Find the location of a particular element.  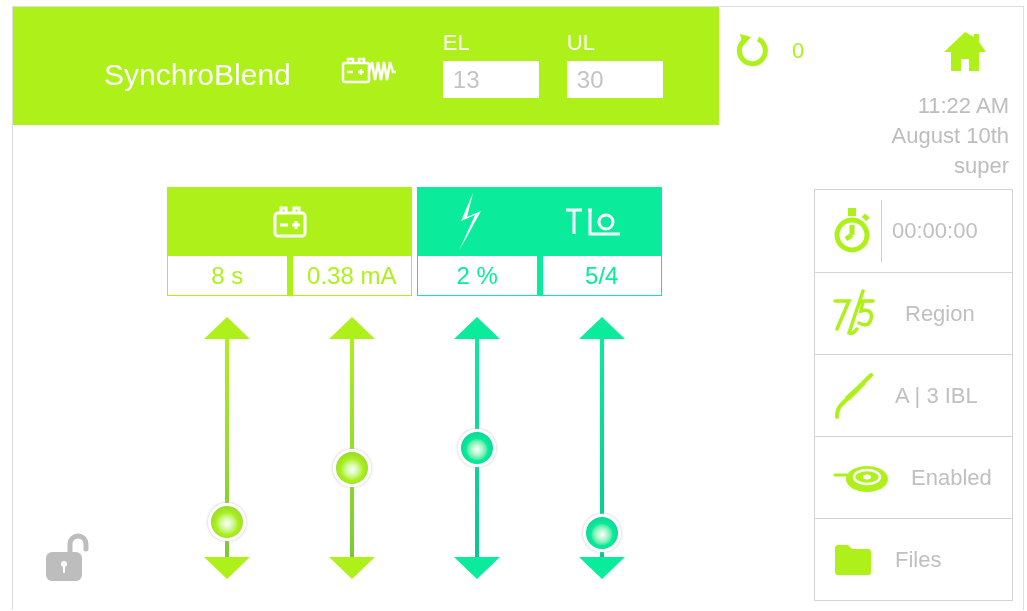

pen-icon is located at coordinates (853, 395).